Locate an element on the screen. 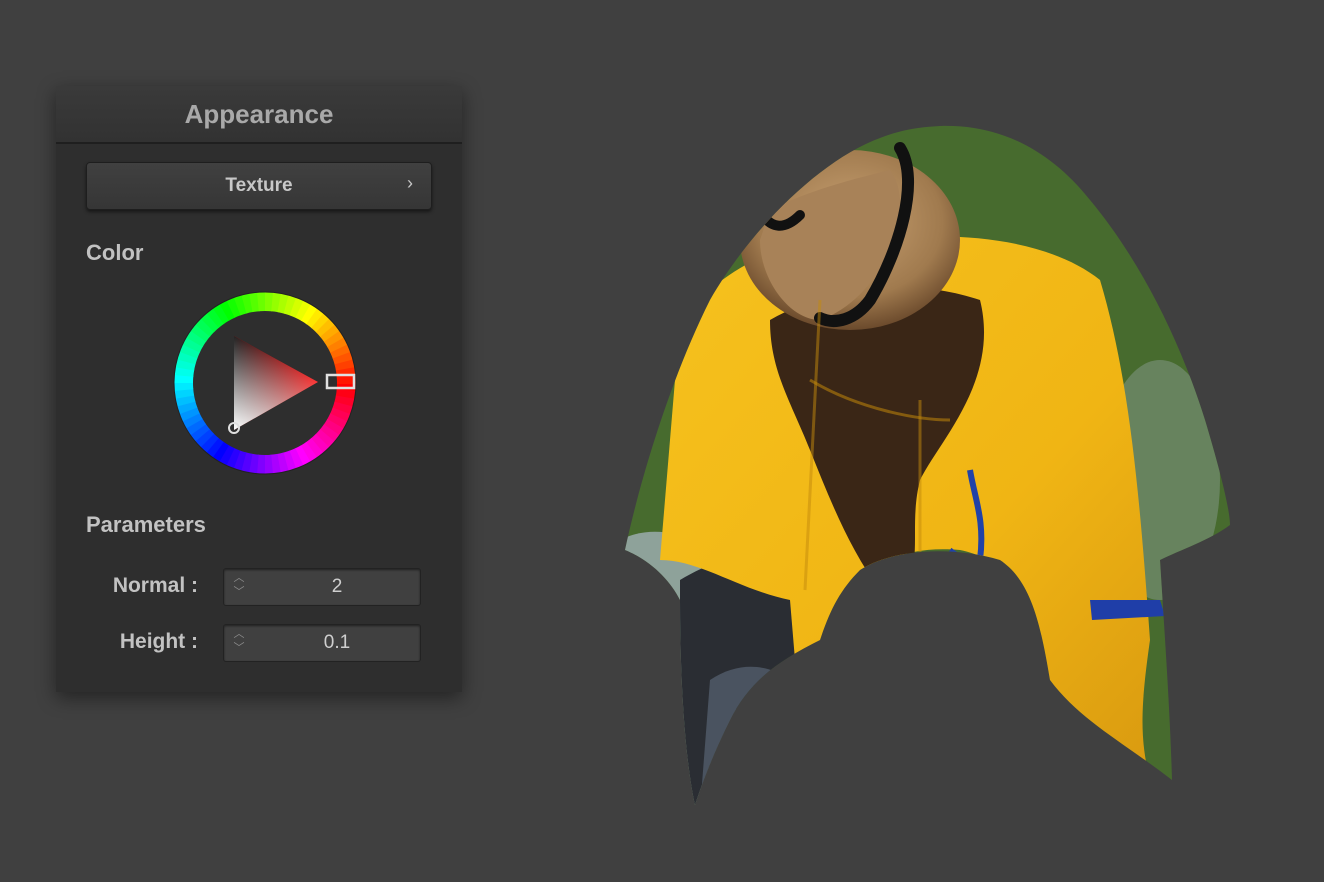 The image size is (1324, 882). normal-value: 2 is located at coordinates (337, 586).